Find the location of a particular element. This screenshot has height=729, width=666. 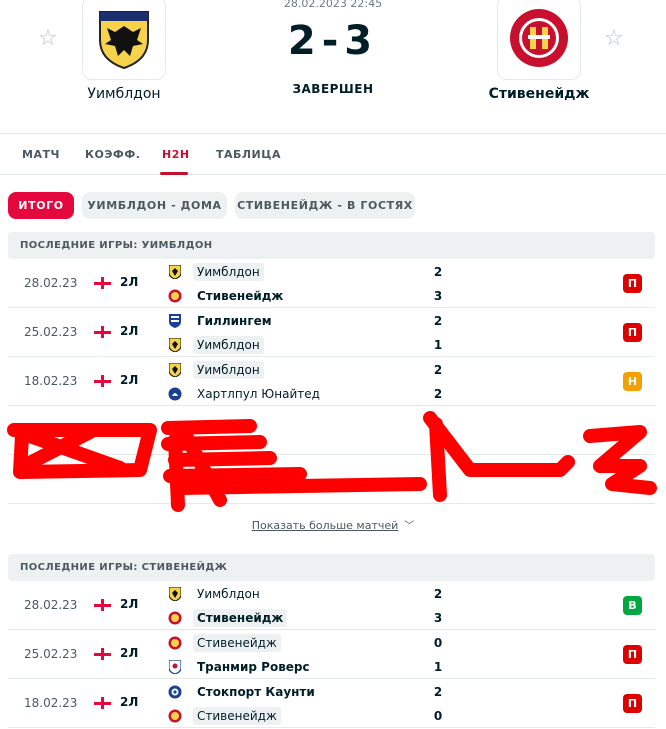

tab-standings: ТАБЛИЦА is located at coordinates (248, 154).